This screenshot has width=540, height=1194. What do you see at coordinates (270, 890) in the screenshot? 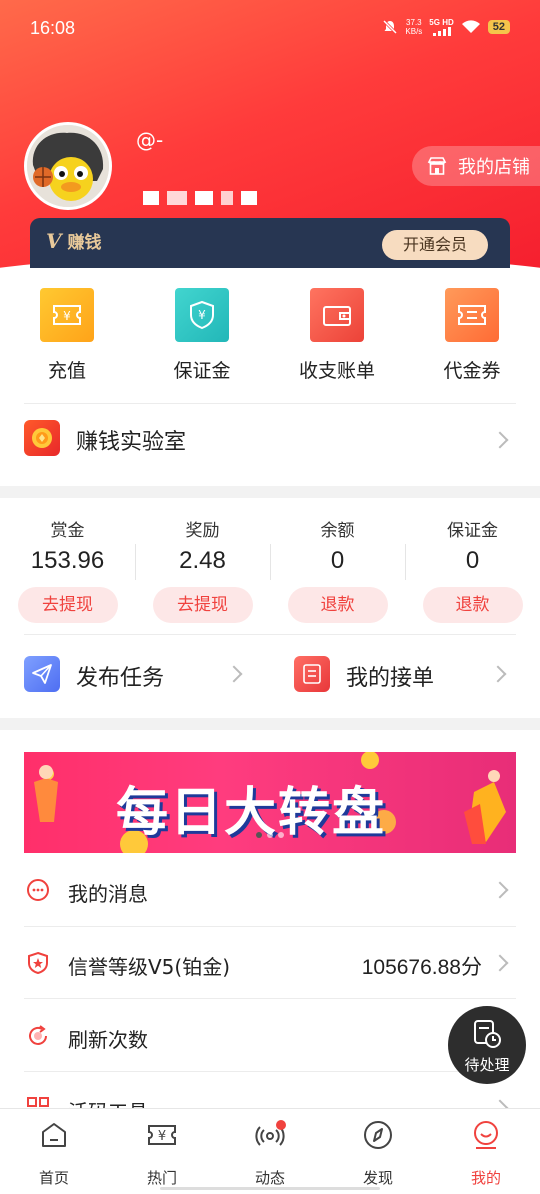
I see `menu-item-messages: 我的消息` at bounding box center [270, 890].